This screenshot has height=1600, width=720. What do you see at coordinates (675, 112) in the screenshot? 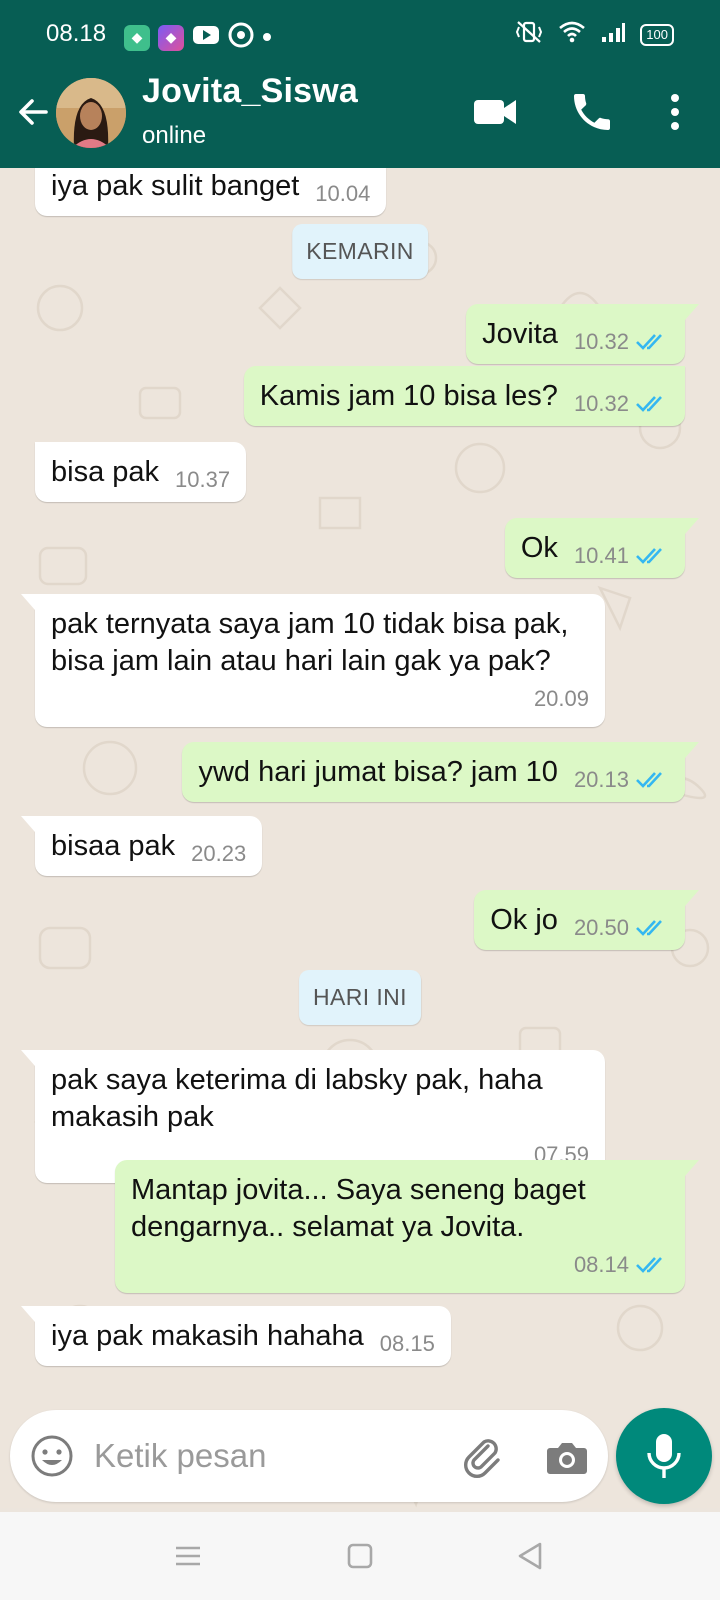
I see `more-vert-icon` at bounding box center [675, 112].